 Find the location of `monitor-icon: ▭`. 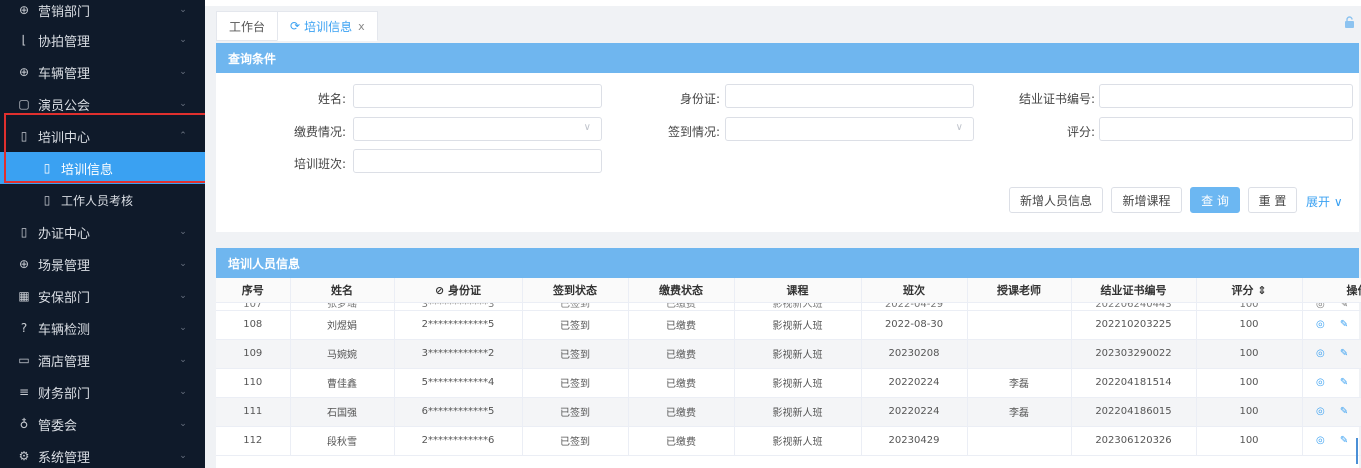

monitor-icon: ▭ is located at coordinates (24, 360).